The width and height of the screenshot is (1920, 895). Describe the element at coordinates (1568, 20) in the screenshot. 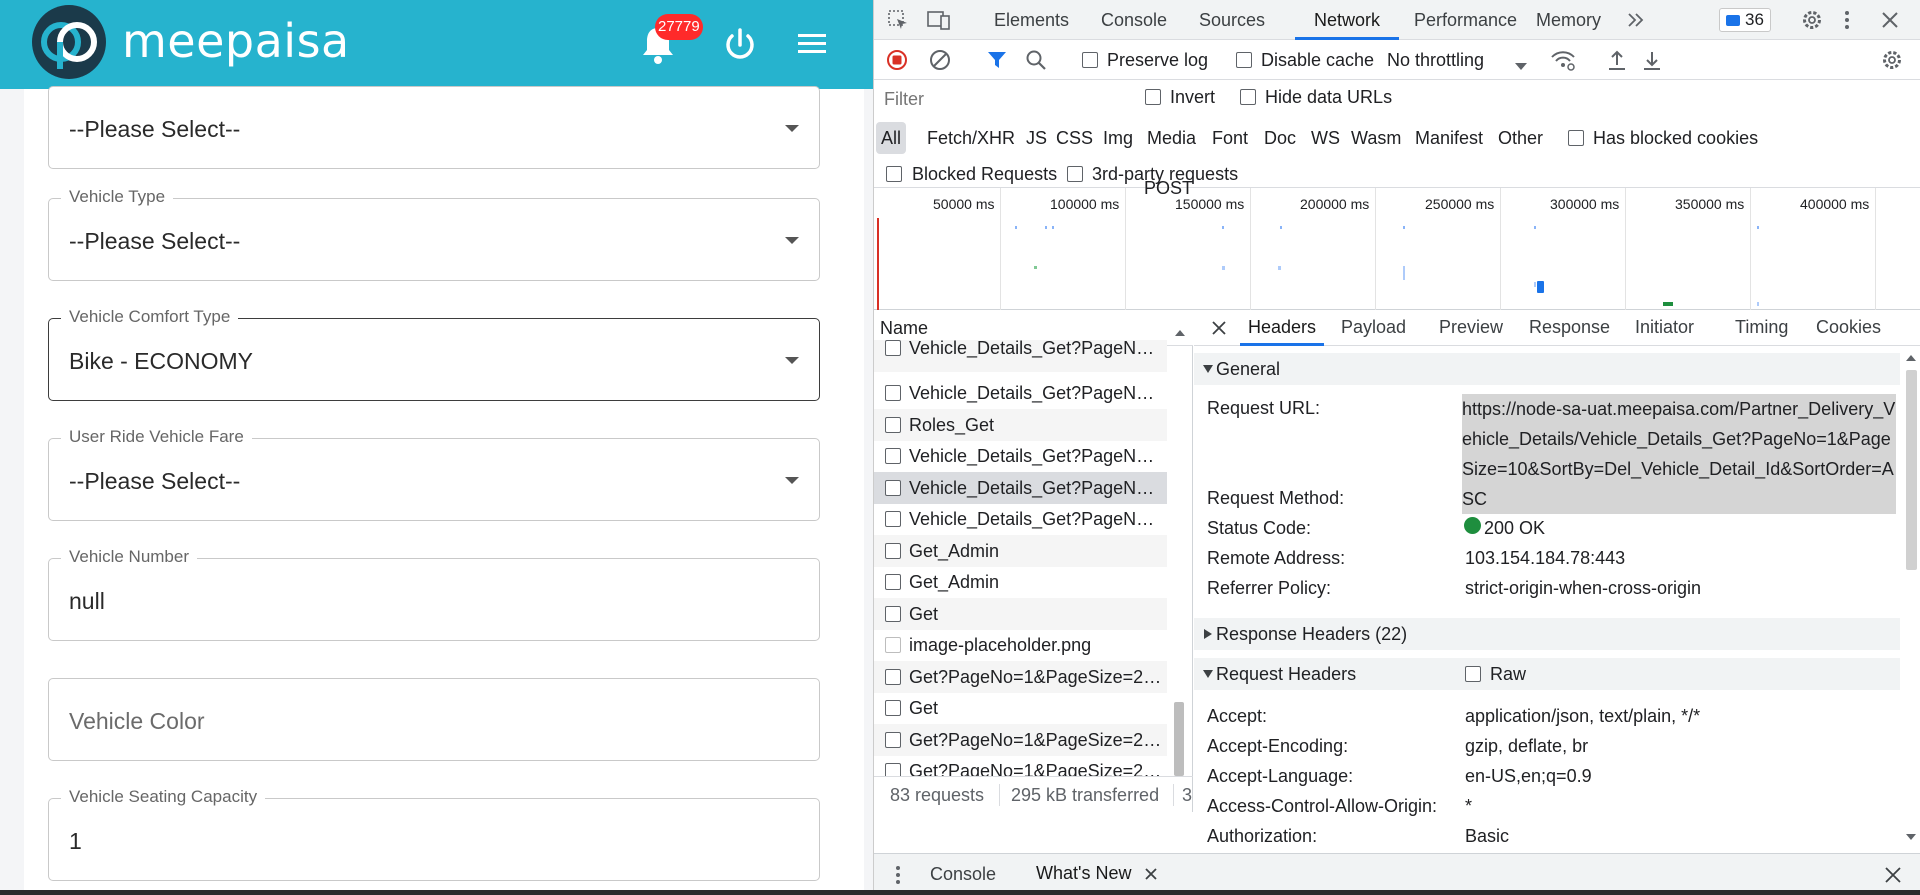

I see `tab-memory: Memory` at that location.